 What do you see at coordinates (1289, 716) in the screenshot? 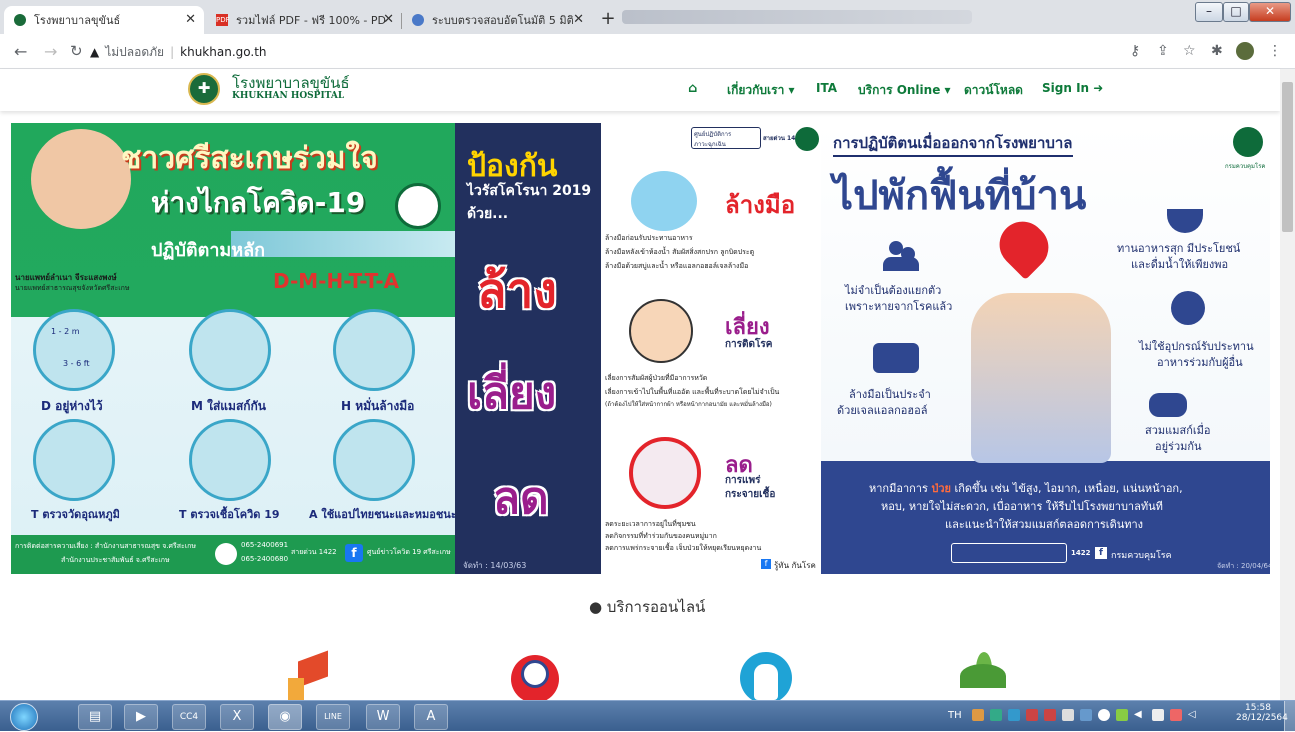
I see `show-desktop-button` at bounding box center [1289, 716].